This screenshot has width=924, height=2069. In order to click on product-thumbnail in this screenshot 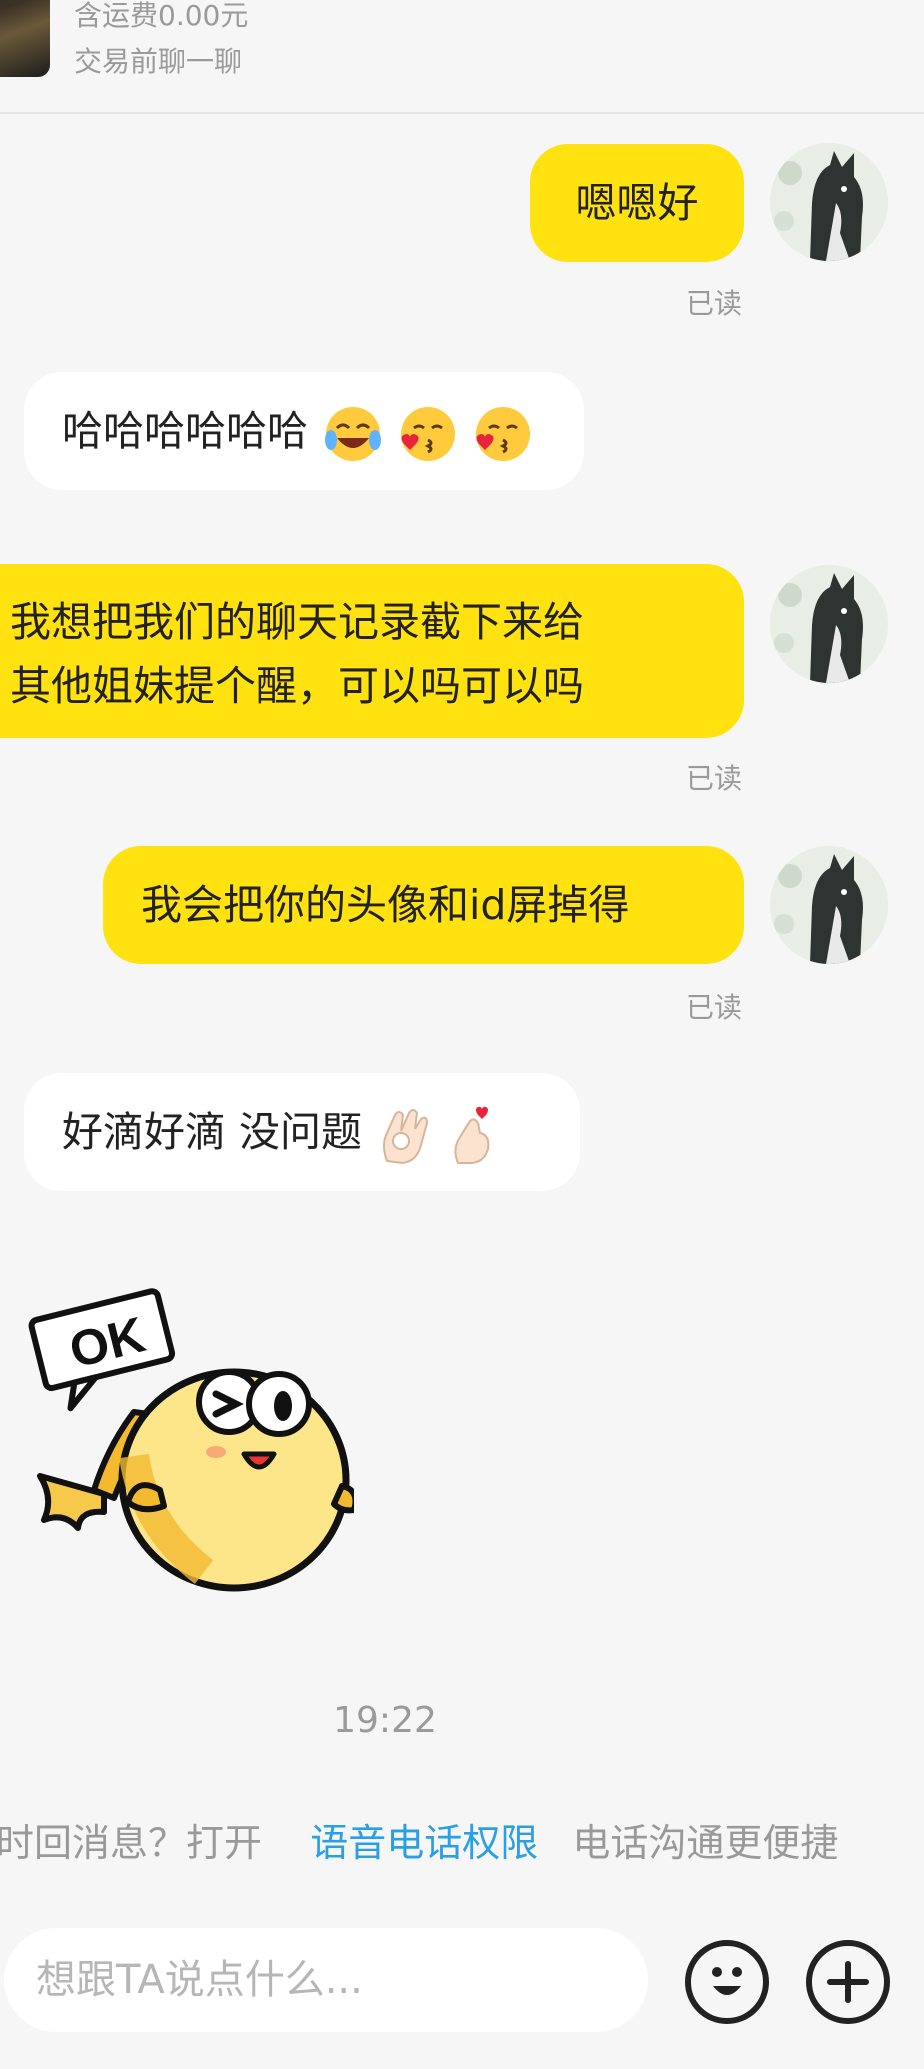, I will do `click(25, 38)`.